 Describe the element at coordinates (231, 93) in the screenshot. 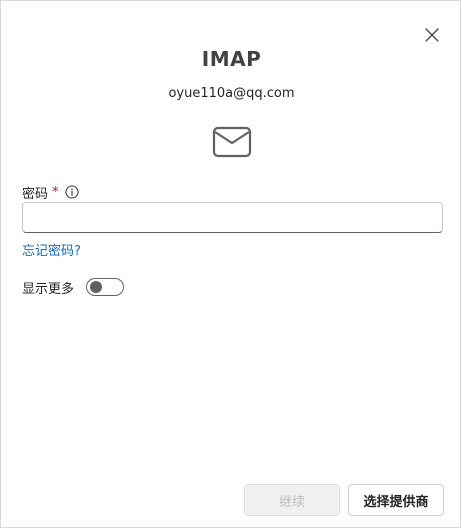

I see `account-email: oyue110a@qq.com` at that location.